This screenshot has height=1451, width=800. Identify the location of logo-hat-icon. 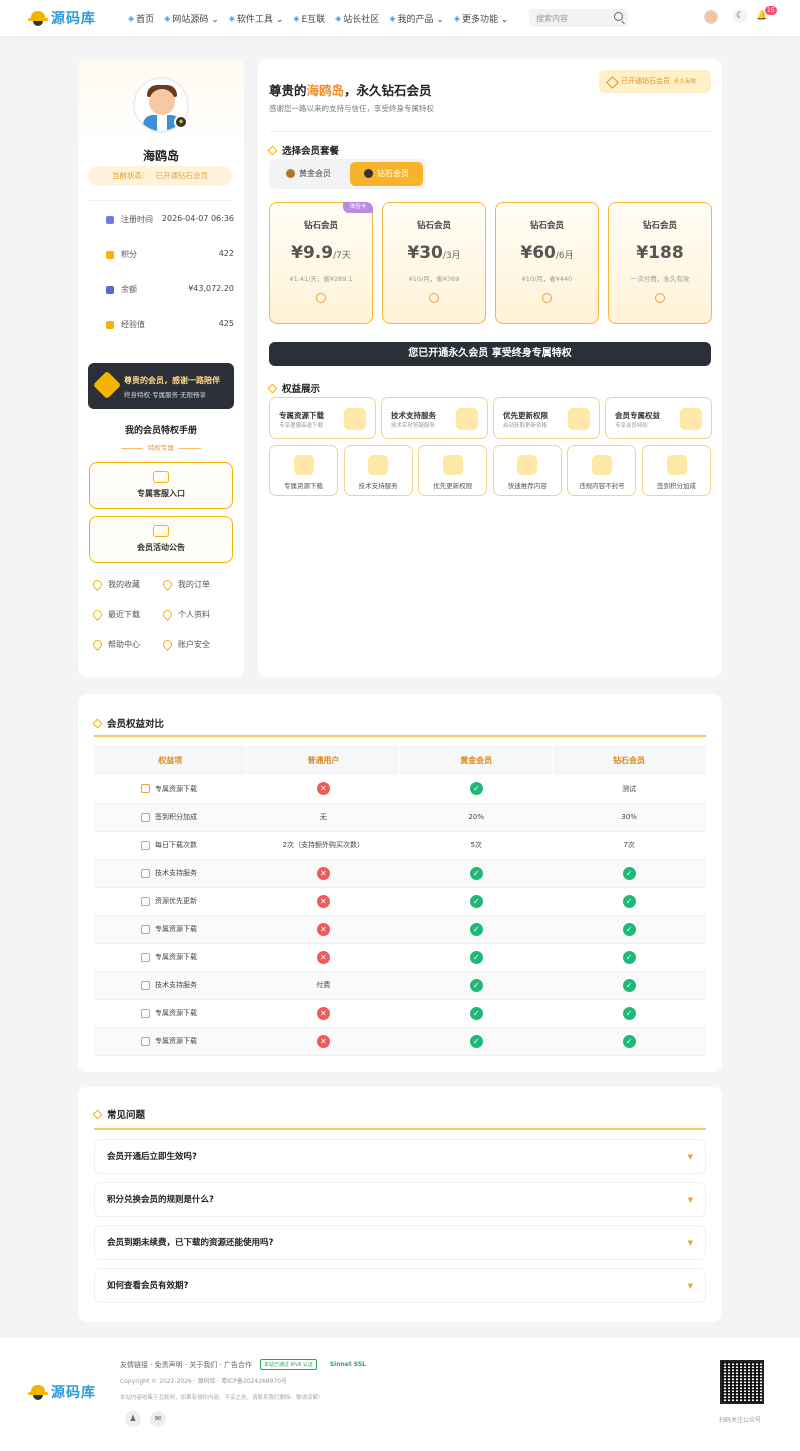
(38, 18).